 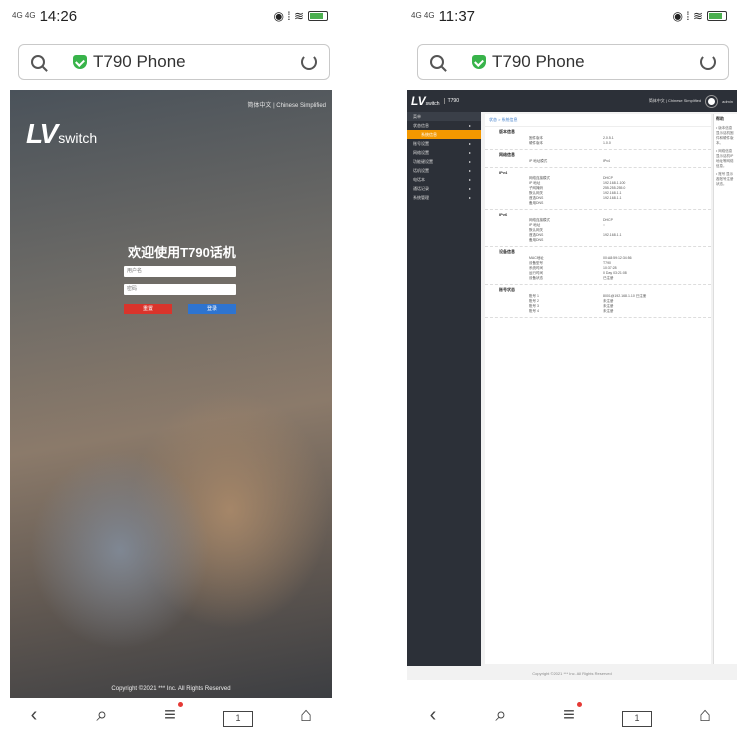 What do you see at coordinates (507, 154) in the screenshot?
I see `section-title: 网络信息` at bounding box center [507, 154].